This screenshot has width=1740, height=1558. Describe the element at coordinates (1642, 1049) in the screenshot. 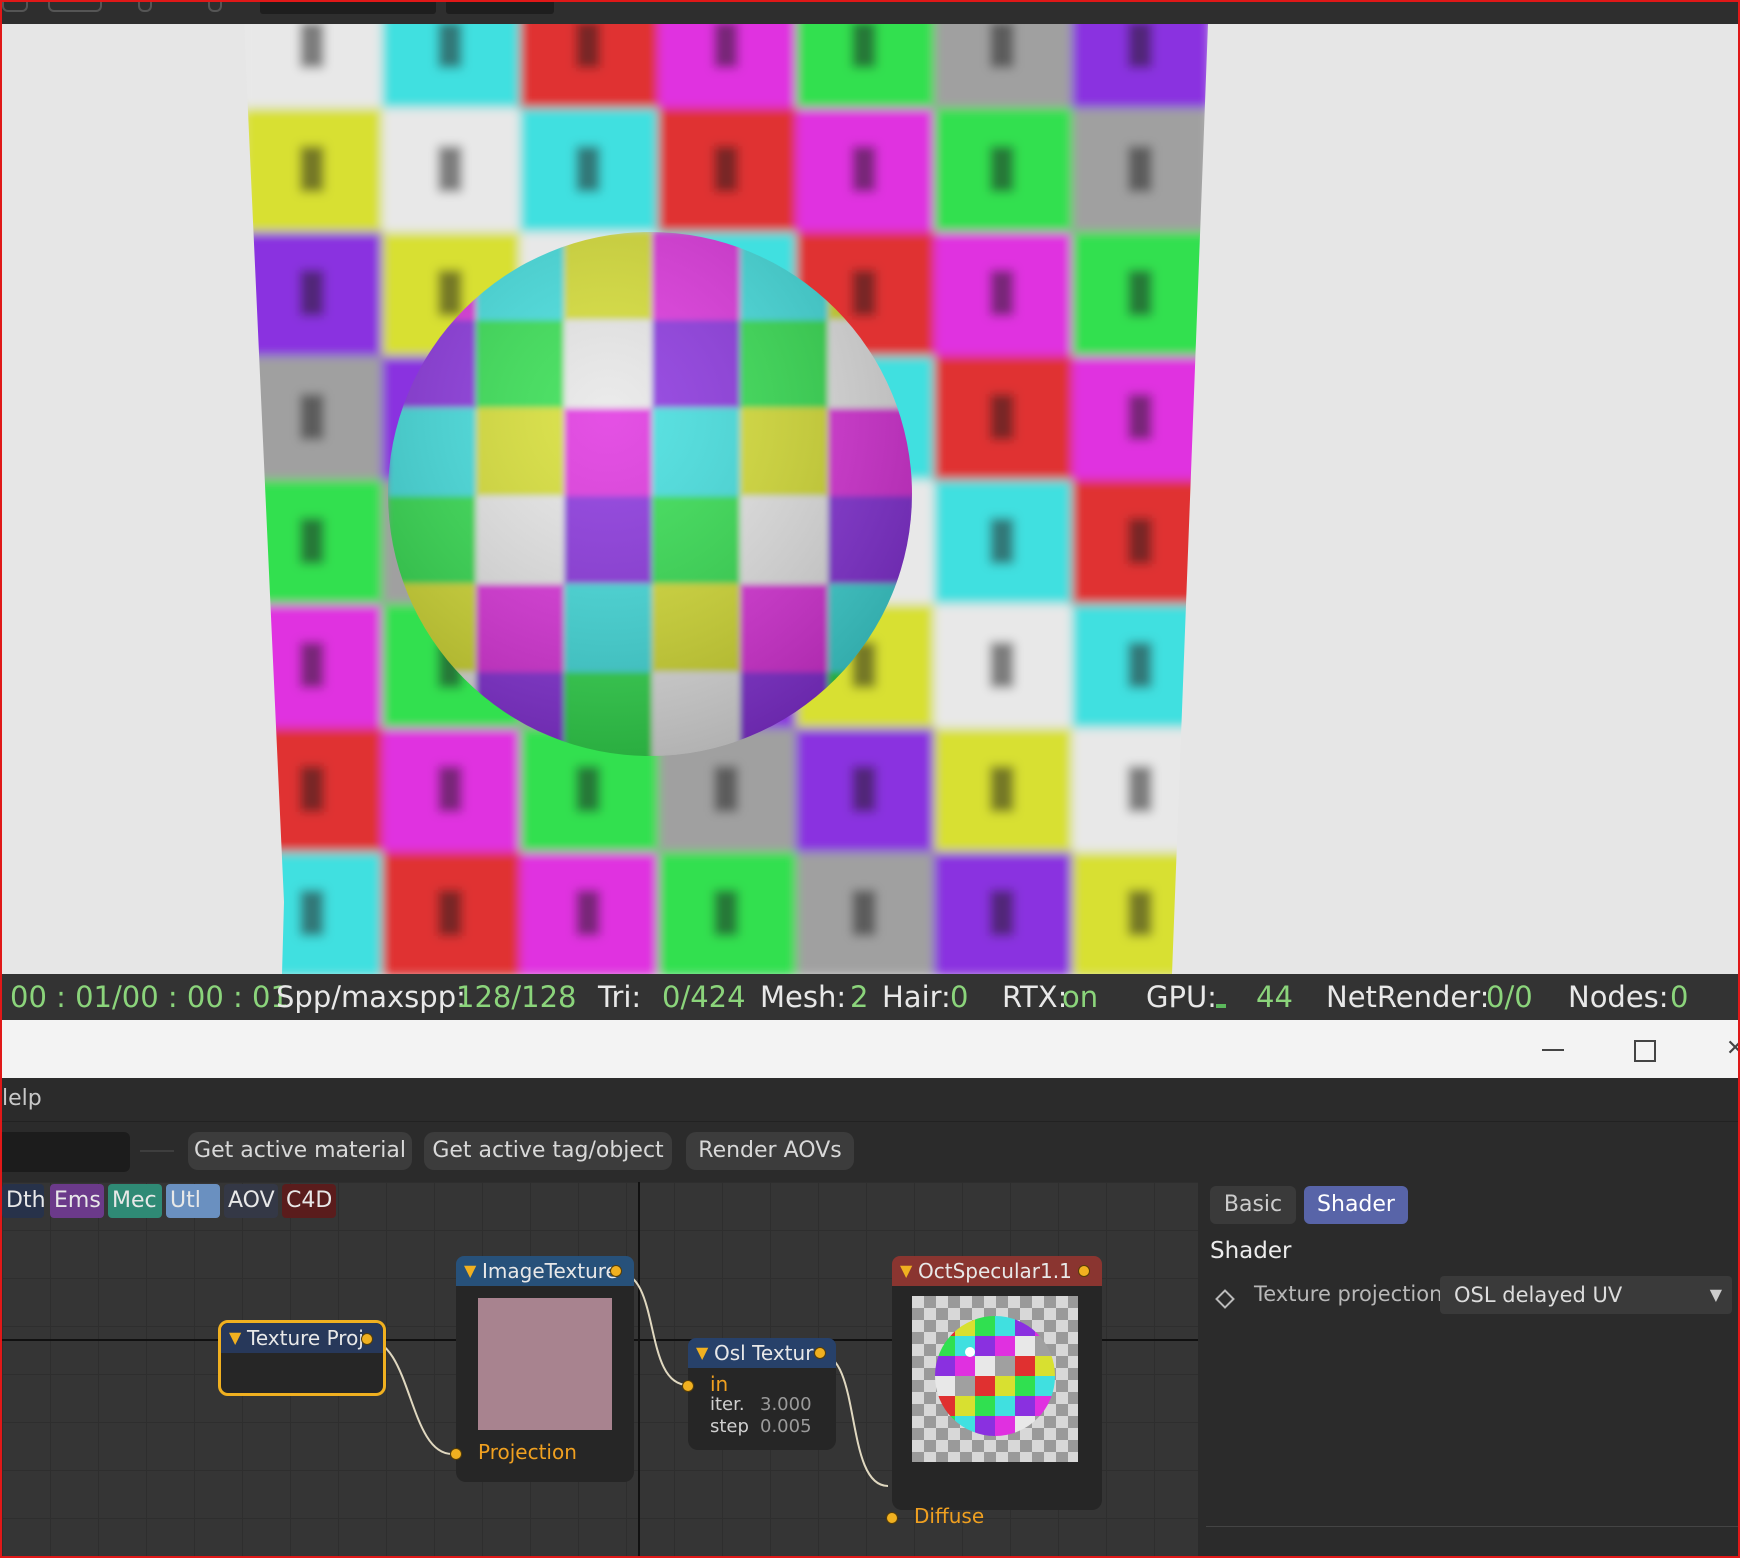

I see `maximize-button` at that location.